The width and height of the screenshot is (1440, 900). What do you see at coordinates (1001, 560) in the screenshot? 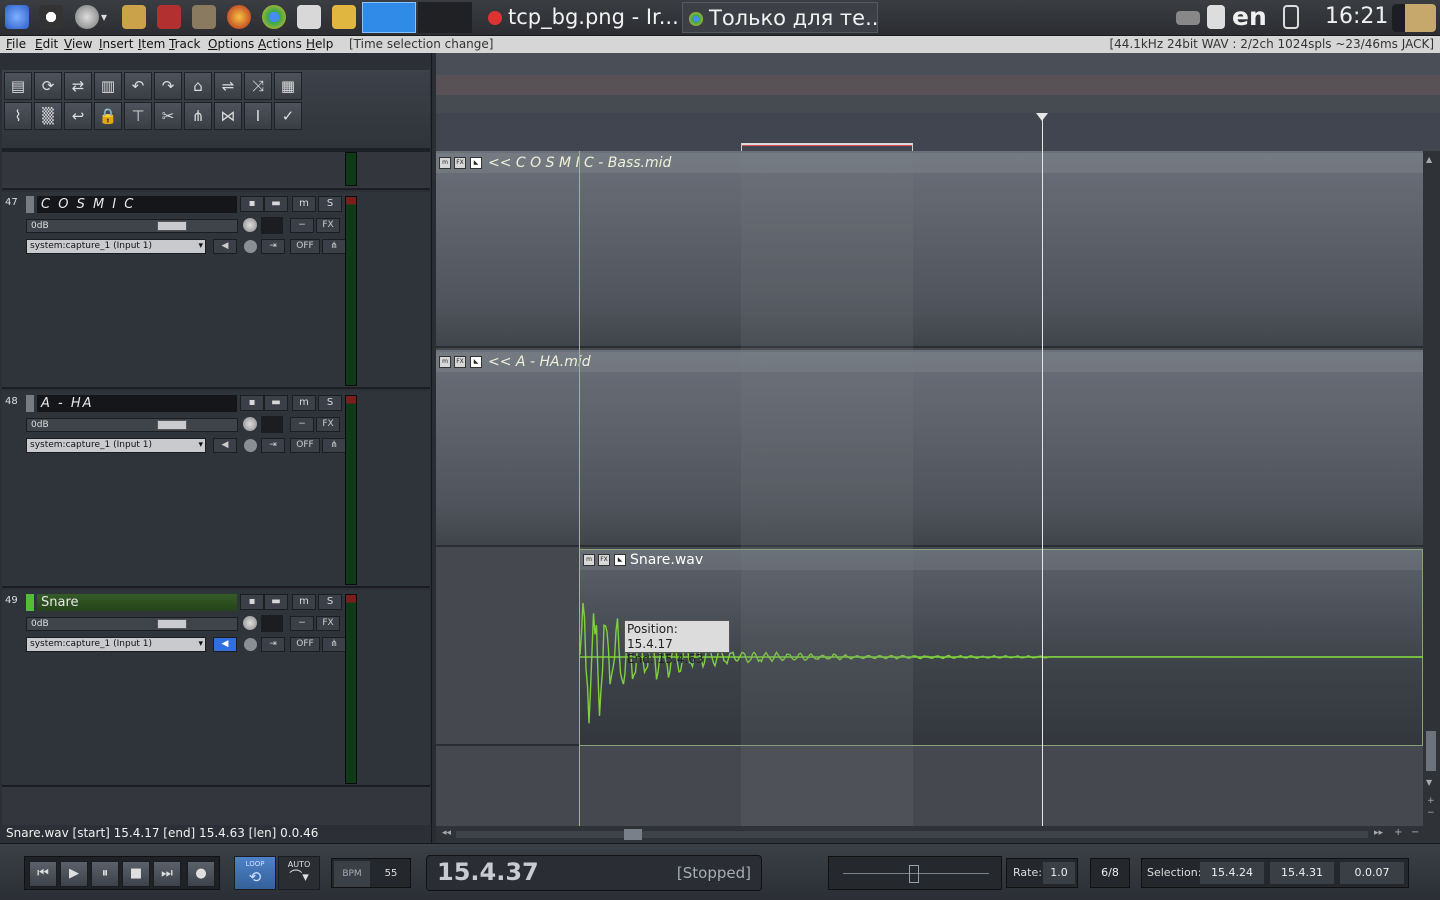
I see `media-item-header: m FX ◣ Snare.wav` at bounding box center [1001, 560].